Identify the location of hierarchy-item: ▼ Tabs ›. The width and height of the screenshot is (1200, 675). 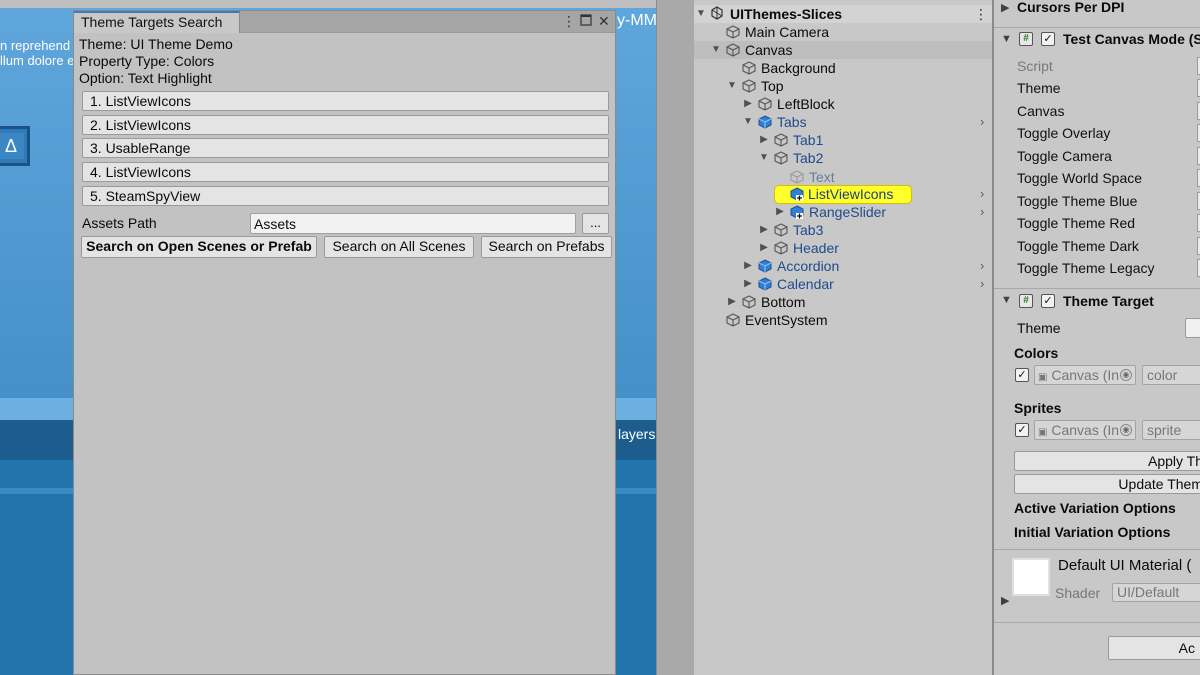
(843, 122).